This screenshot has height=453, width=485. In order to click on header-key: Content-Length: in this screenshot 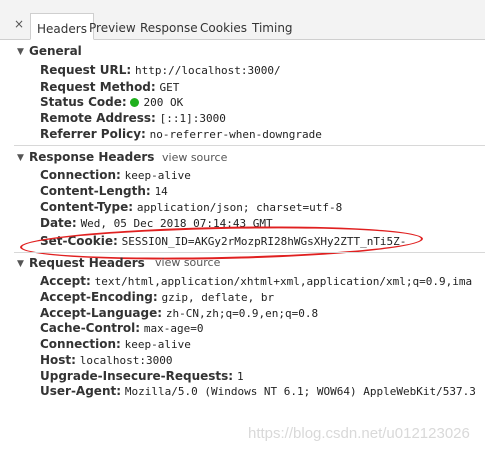, I will do `click(95, 191)`.